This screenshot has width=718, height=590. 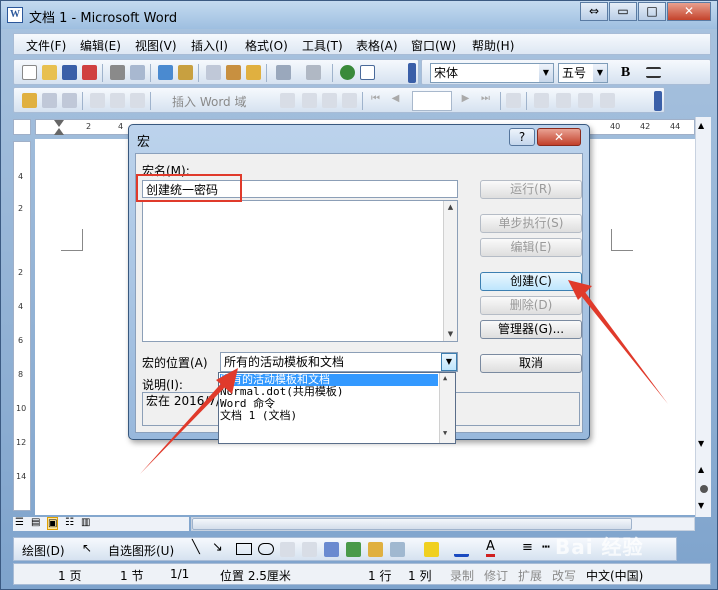 I want to click on view-merged-data-icon, so click(x=287, y=100).